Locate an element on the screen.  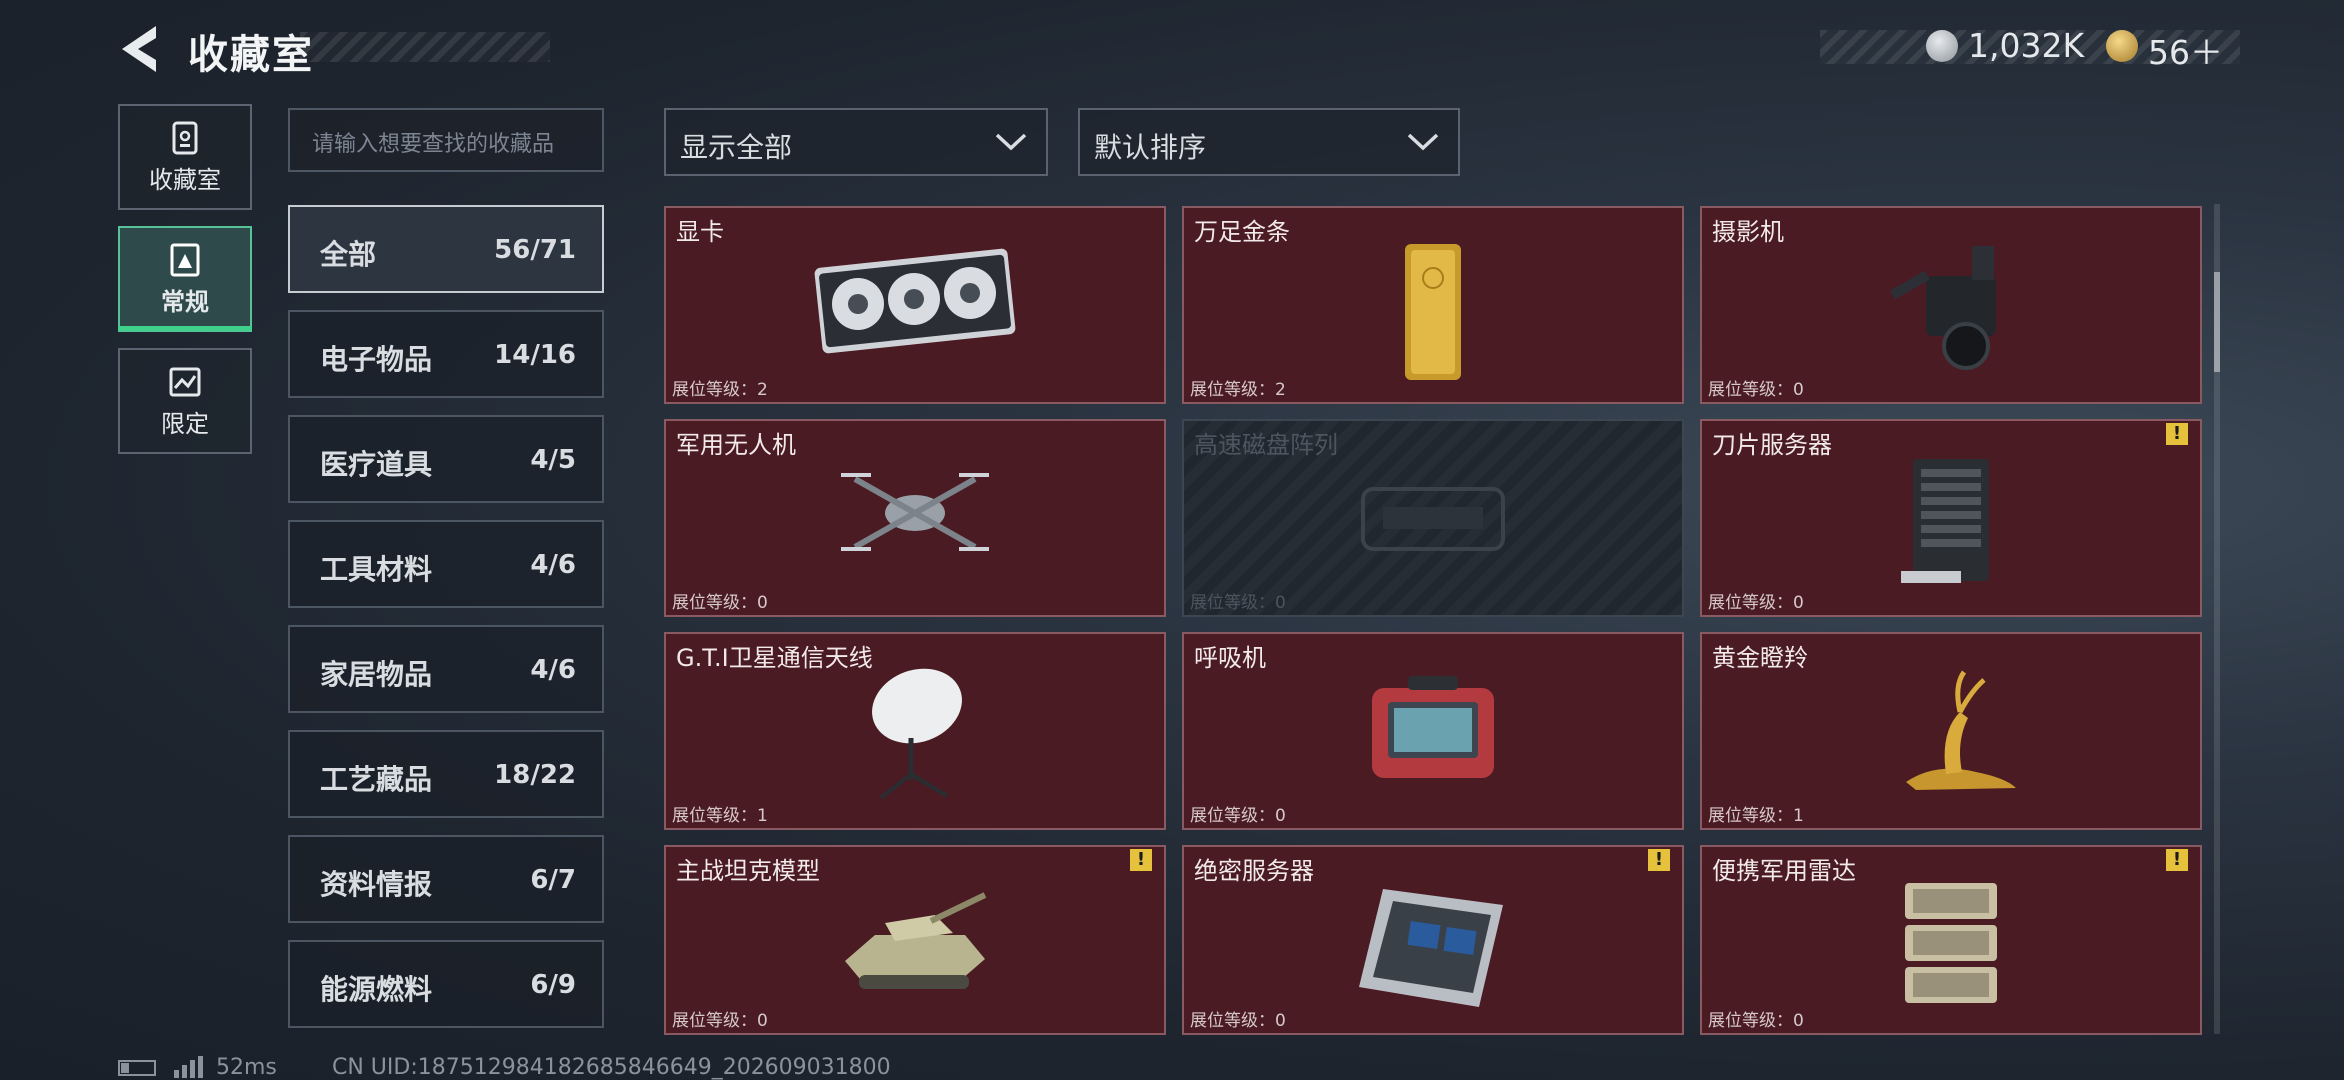
tank-model-icon is located at coordinates (916, 940).